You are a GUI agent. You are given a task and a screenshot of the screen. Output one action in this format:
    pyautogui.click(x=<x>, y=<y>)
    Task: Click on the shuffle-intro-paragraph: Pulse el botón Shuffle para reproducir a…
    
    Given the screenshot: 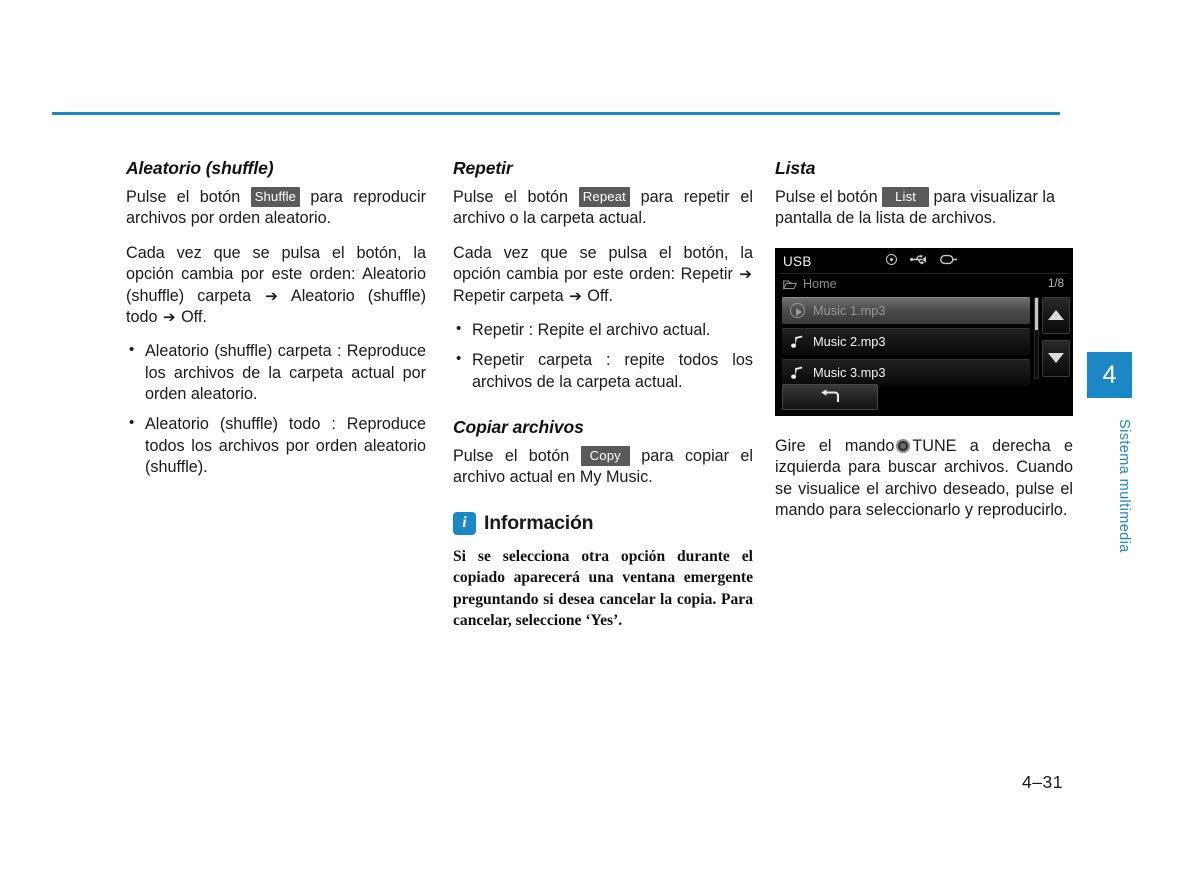 What is the action you would take?
    pyautogui.click(x=276, y=208)
    